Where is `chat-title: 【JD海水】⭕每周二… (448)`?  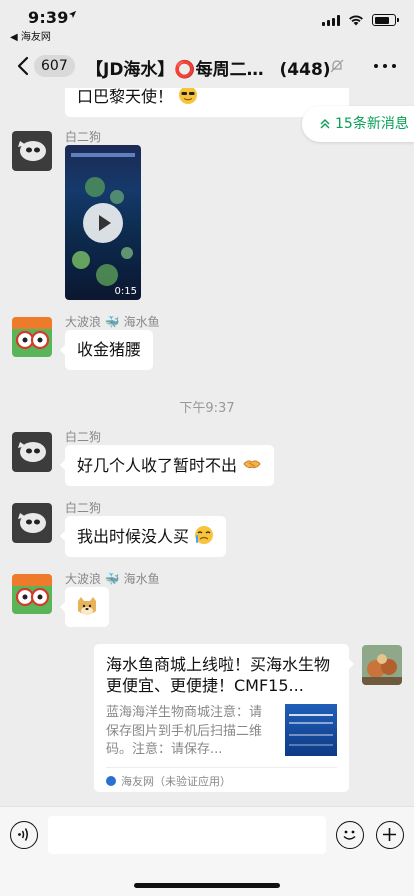 chat-title: 【JD海水】⭕每周二… (448) is located at coordinates (211, 67).